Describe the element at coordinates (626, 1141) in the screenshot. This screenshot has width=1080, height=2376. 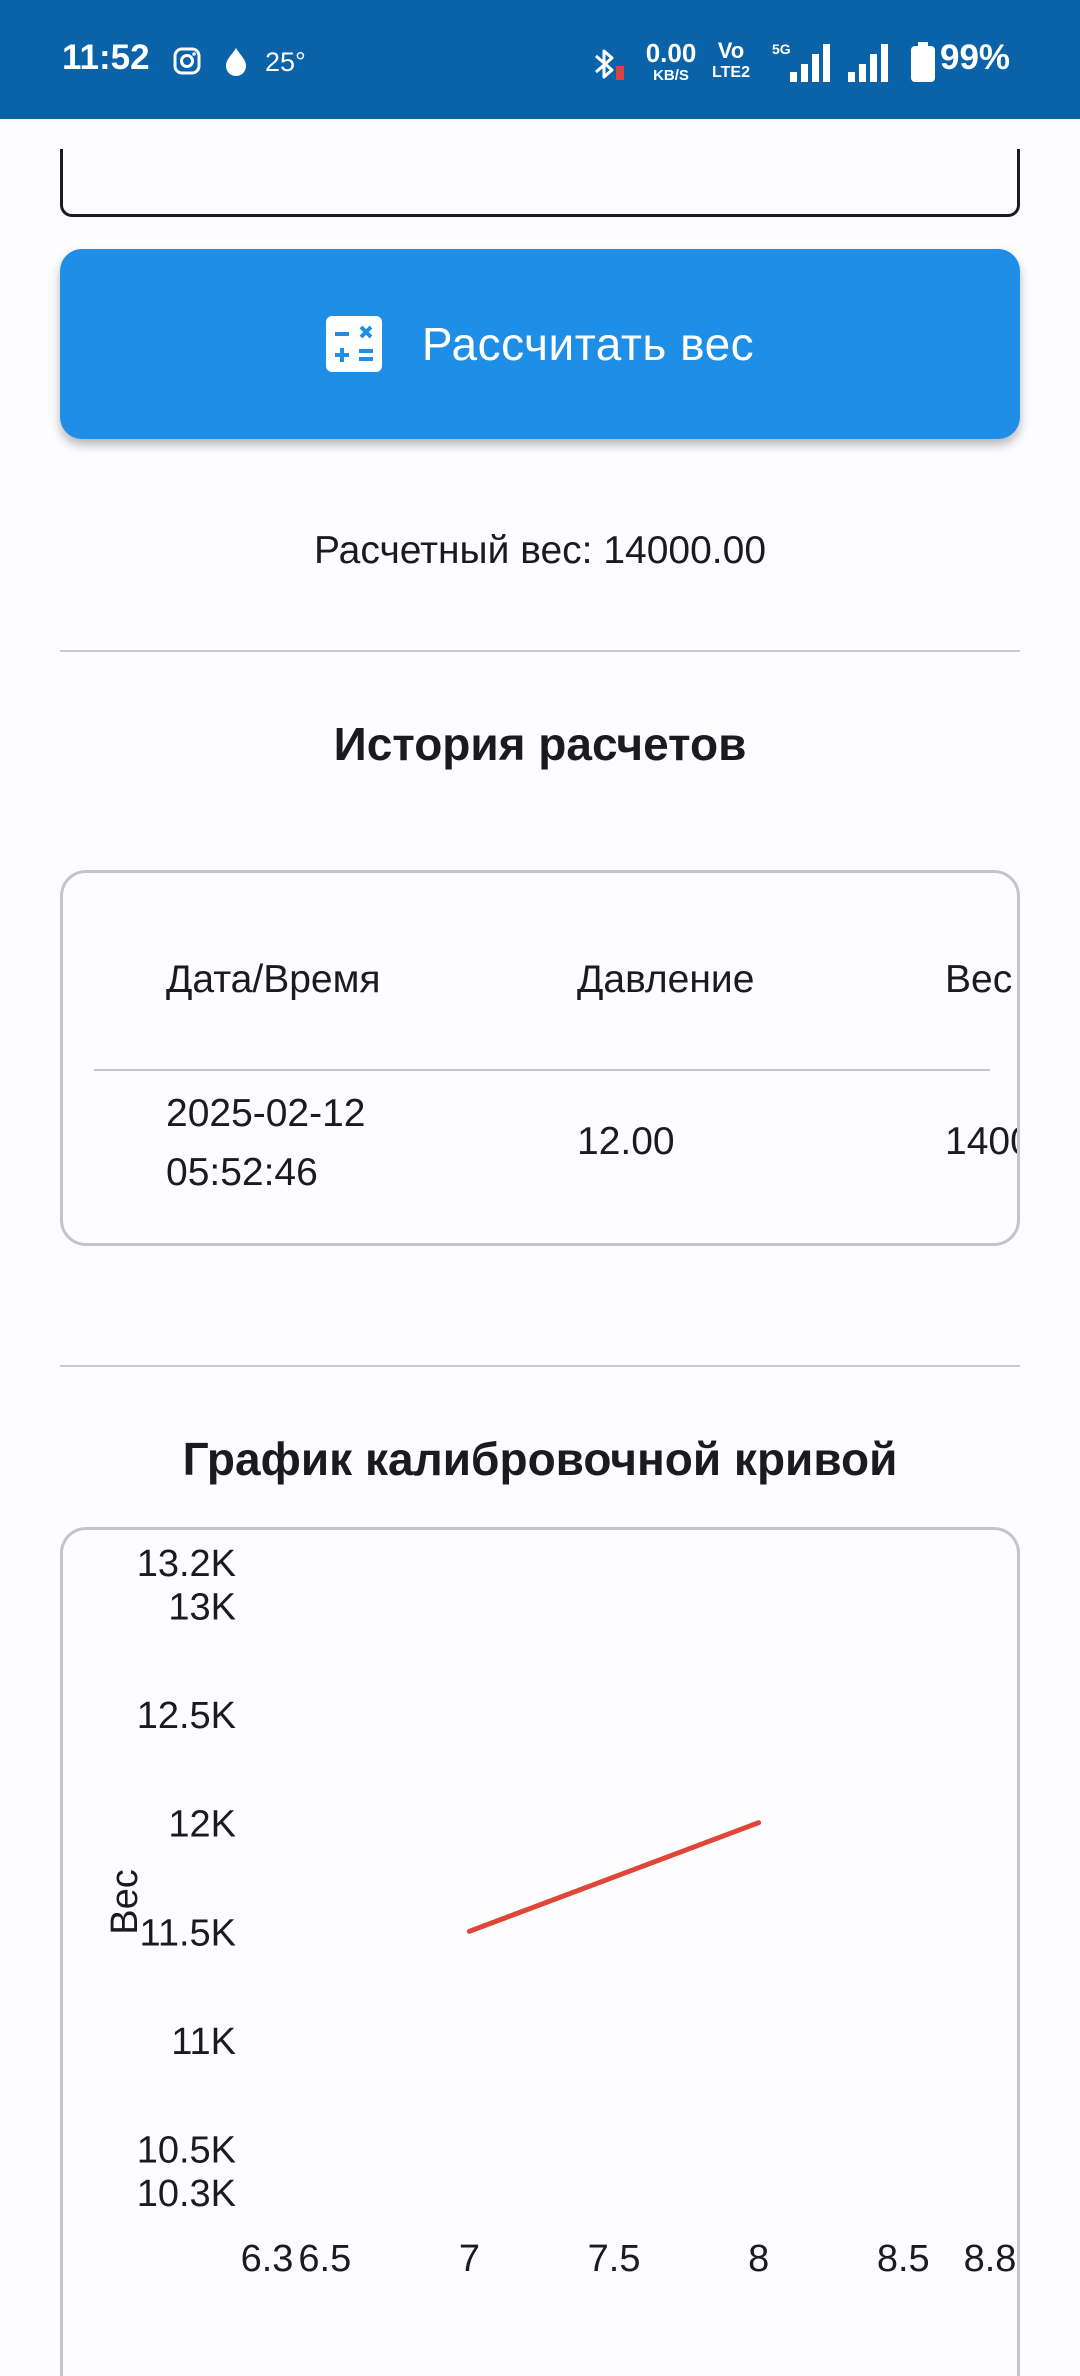
I see `cell-pressure: 12.00` at that location.